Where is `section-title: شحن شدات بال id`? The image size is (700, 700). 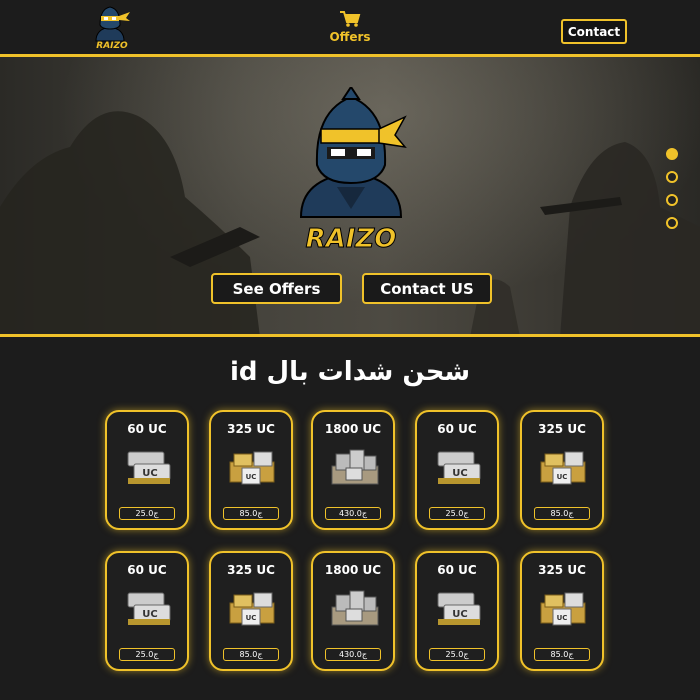 section-title: شحن شدات بال id is located at coordinates (350, 372).